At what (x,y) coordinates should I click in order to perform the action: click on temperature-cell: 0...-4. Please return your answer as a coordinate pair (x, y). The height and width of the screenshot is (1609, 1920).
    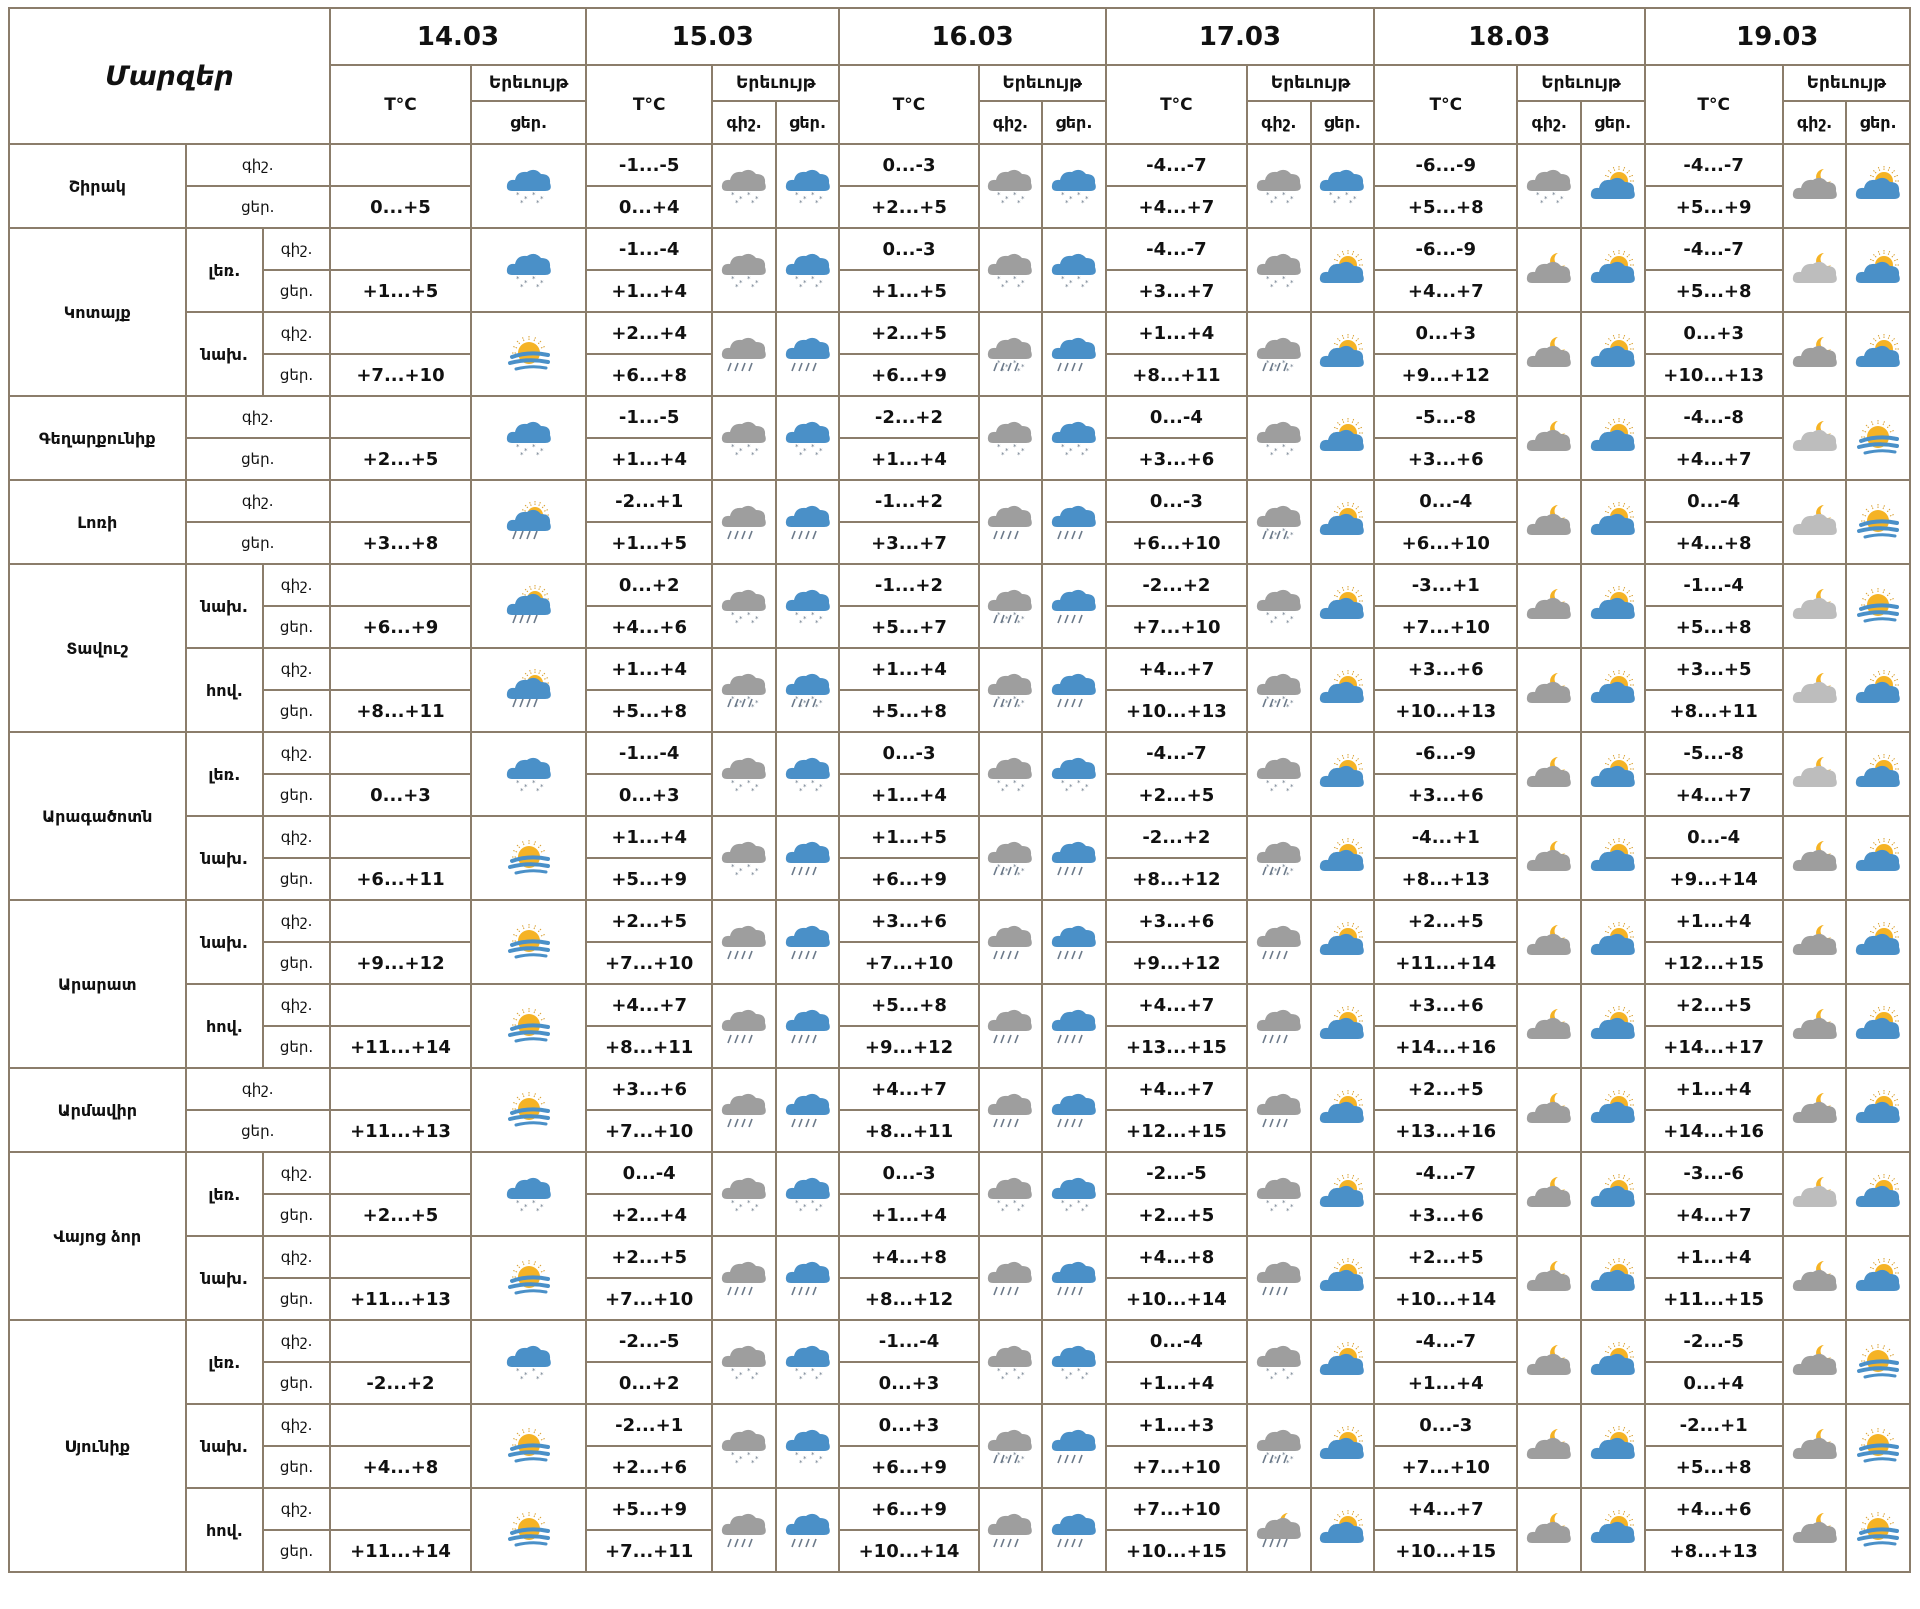
    Looking at the image, I should click on (1713, 837).